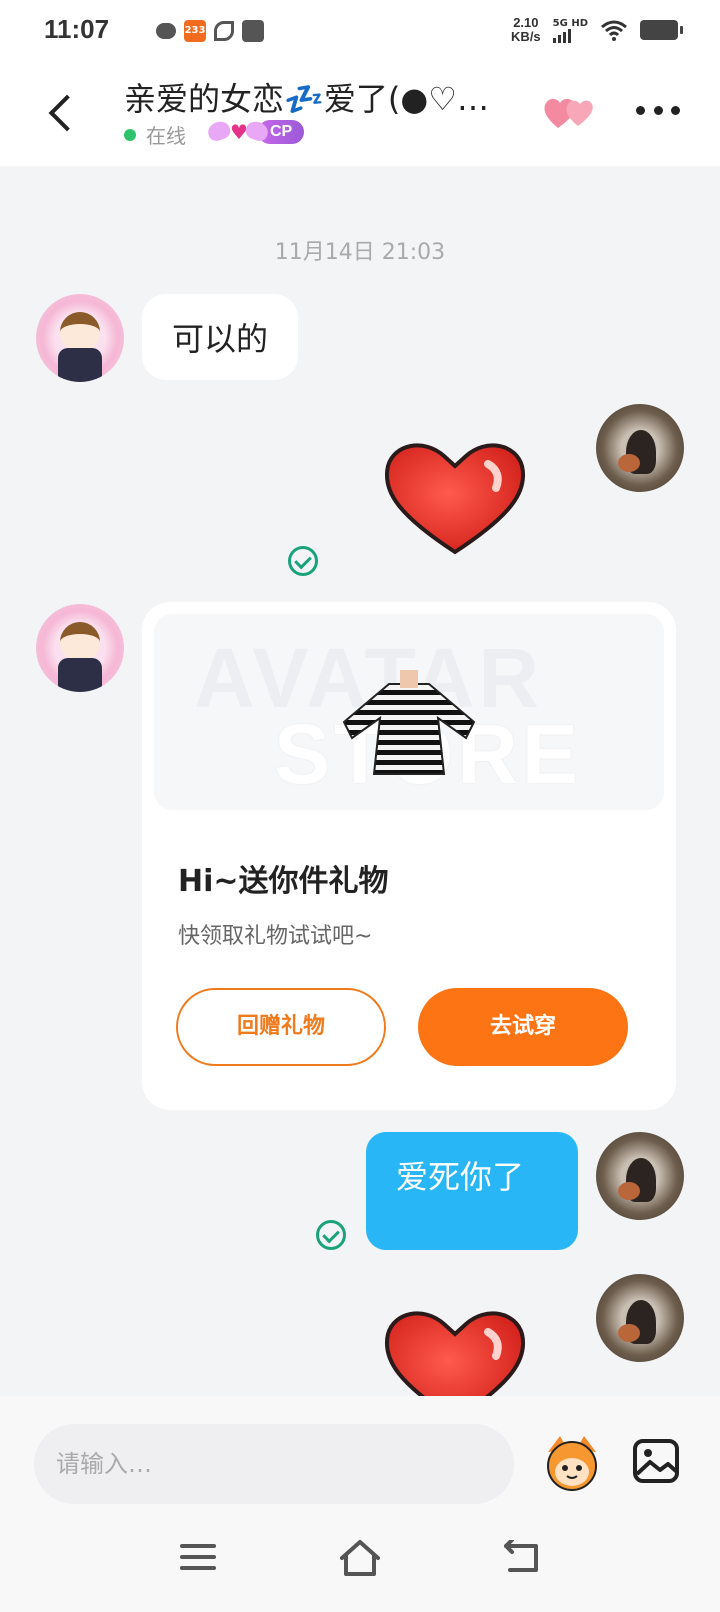 The height and width of the screenshot is (1612, 720). What do you see at coordinates (253, 31) in the screenshot?
I see `bag-icon` at bounding box center [253, 31].